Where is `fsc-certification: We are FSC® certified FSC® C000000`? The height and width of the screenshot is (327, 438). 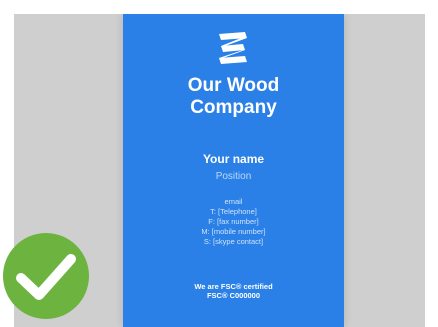 fsc-certification: We are FSC® certified FSC® C000000 is located at coordinates (233, 291).